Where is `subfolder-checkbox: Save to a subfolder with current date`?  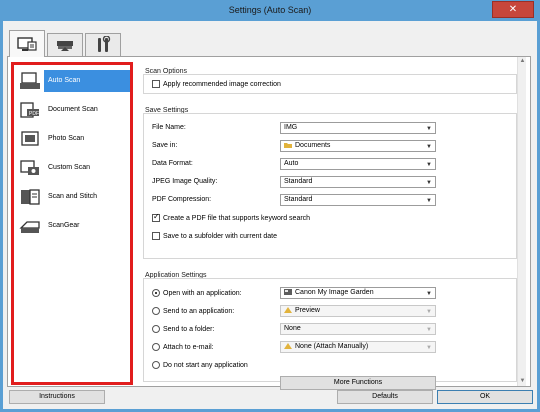
subfolder-checkbox: Save to a subfolder with current date is located at coordinates (214, 236).